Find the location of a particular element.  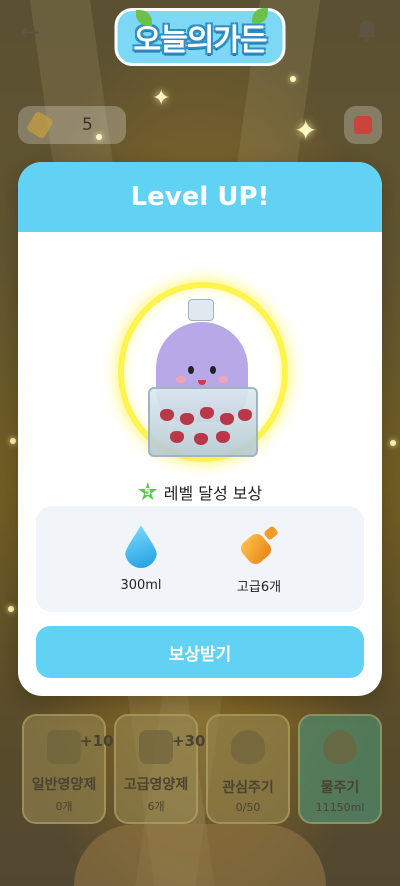

top-bar: ← 오늘의가든 is located at coordinates (200, 33).